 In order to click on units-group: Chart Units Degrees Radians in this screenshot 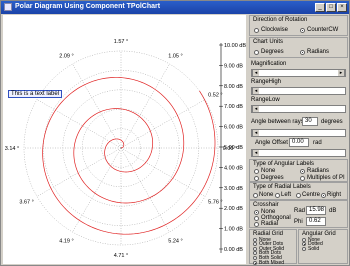, I will do `click(298, 47)`.